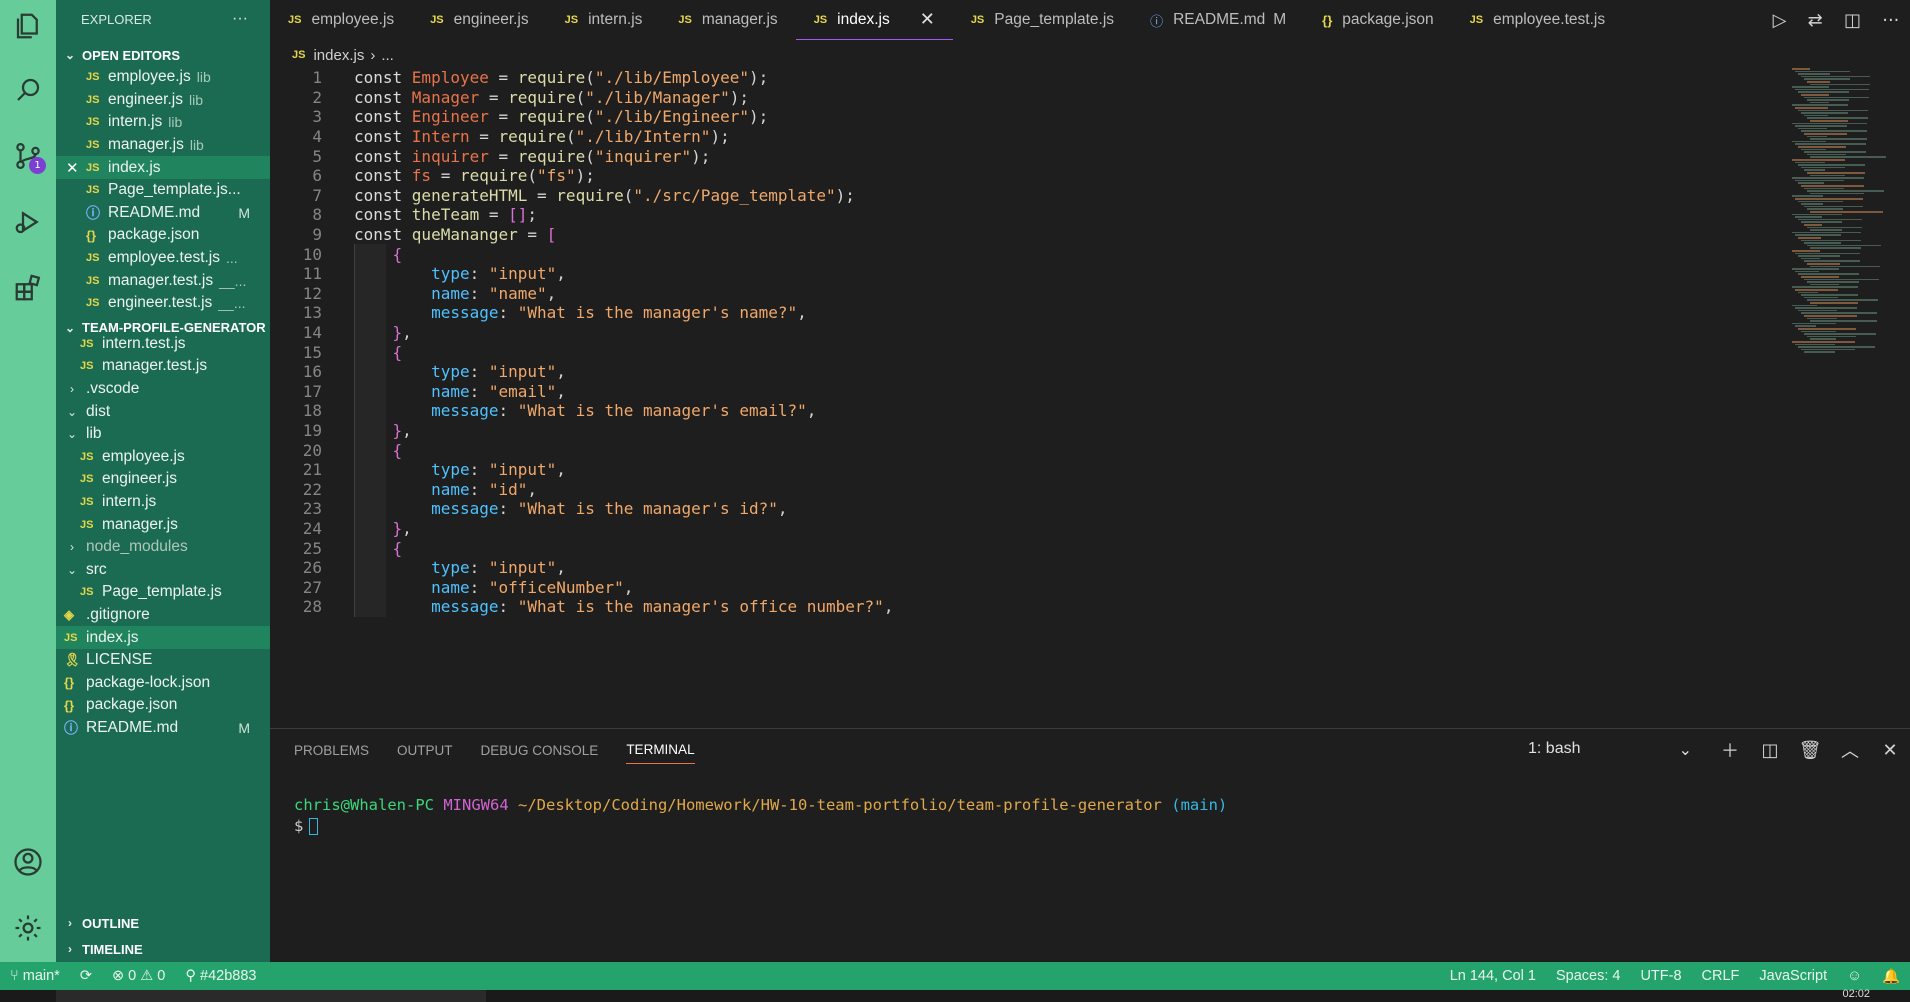  I want to click on tree-file: JS index.js, so click(163, 637).